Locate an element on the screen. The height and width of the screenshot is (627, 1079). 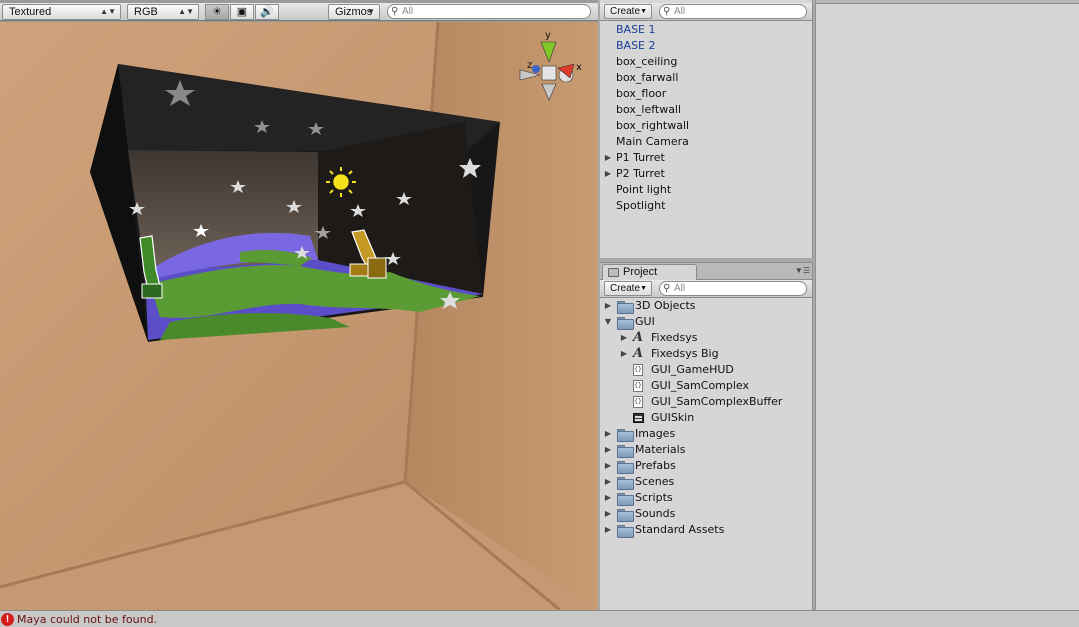
scene-overlay-toggle: ▣ is located at coordinates (242, 12).